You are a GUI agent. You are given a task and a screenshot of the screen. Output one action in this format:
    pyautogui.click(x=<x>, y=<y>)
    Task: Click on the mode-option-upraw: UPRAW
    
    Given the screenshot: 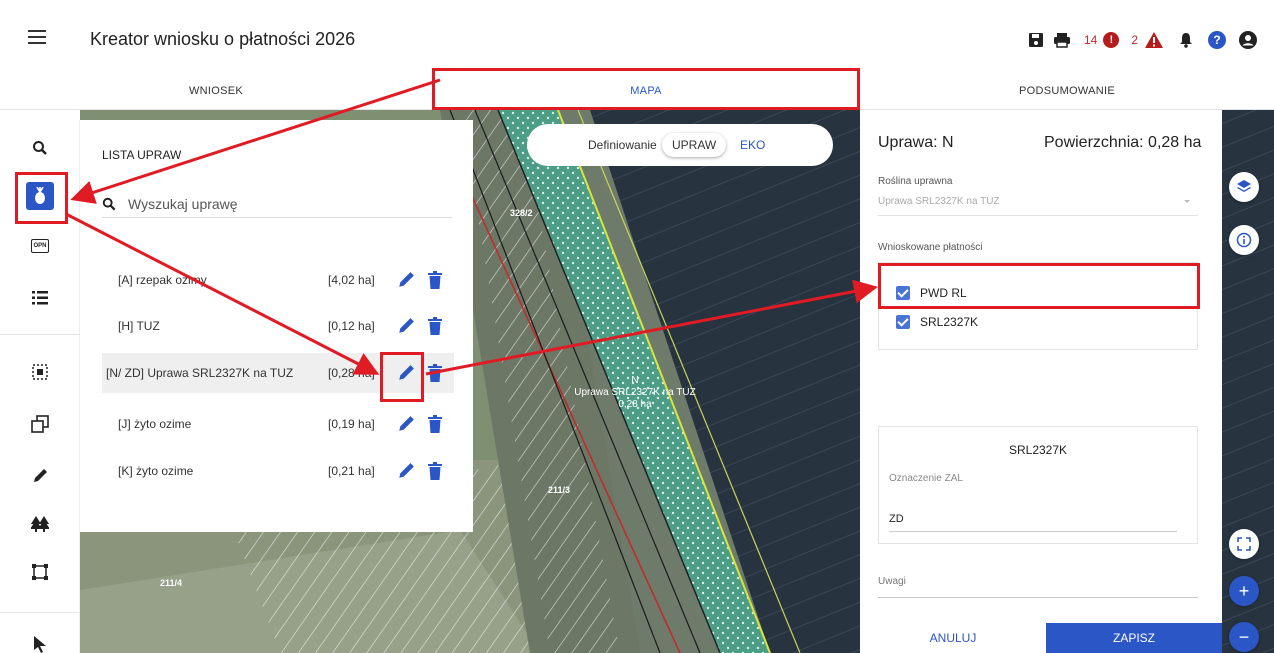 What is the action you would take?
    pyautogui.click(x=694, y=145)
    